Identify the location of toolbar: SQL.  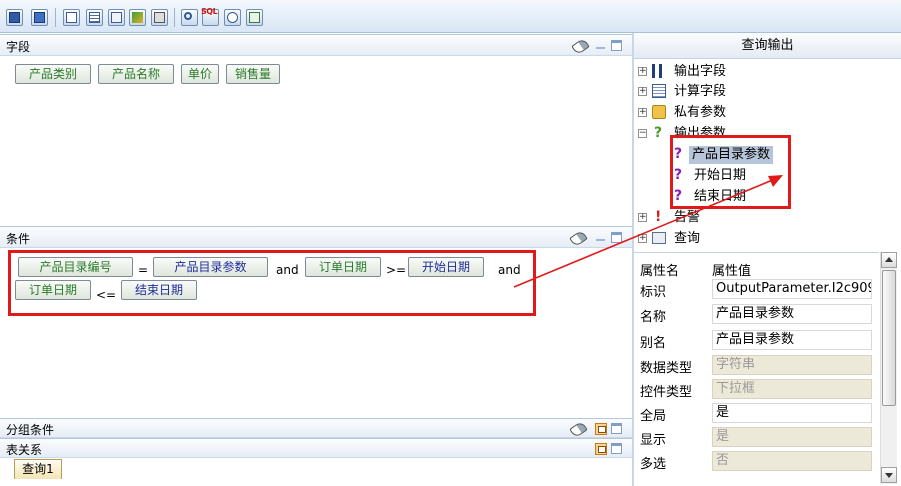
(450, 16).